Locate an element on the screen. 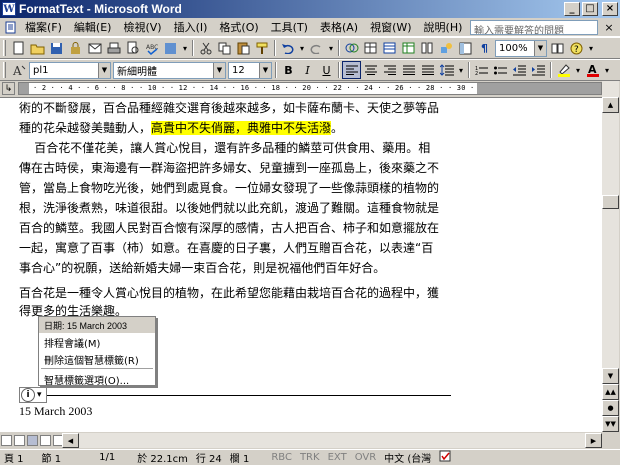 This screenshot has width=620, height=465. highlight-icon is located at coordinates (563, 70).